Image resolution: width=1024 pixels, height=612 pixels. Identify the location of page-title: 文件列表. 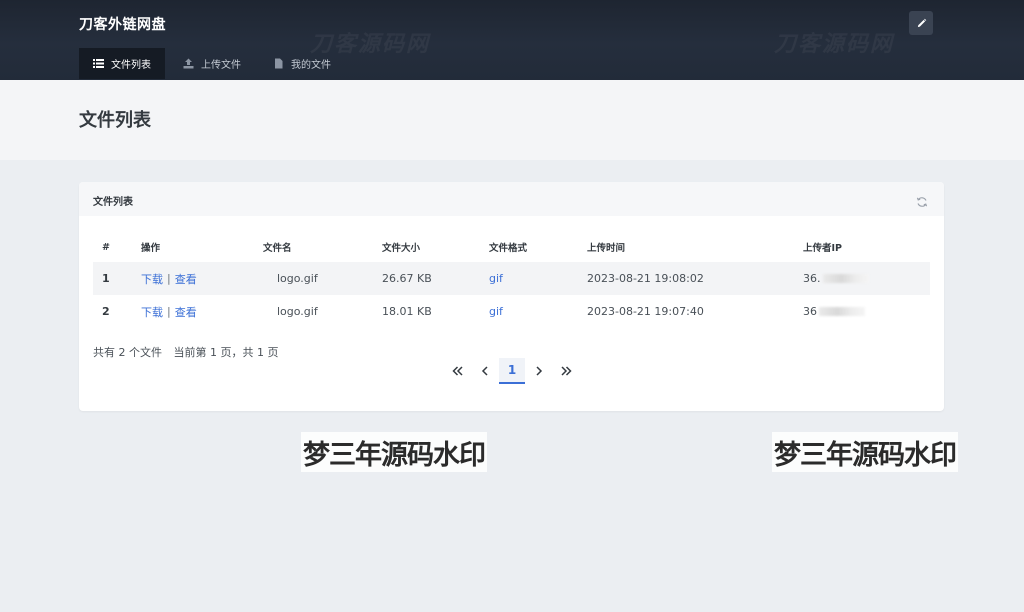
(115, 120).